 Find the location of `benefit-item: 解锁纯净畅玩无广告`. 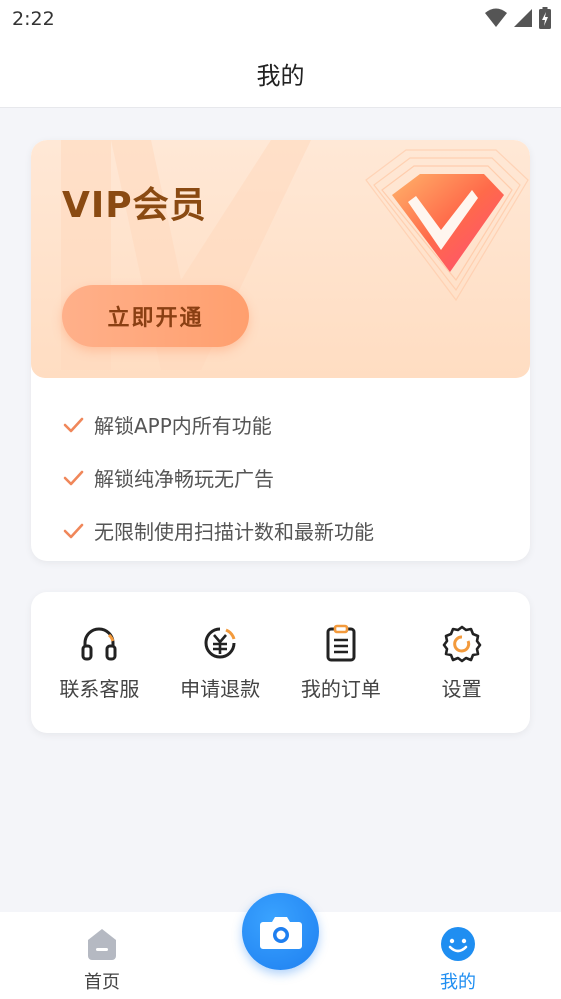

benefit-item: 解锁纯净畅玩无广告 is located at coordinates (282, 477).